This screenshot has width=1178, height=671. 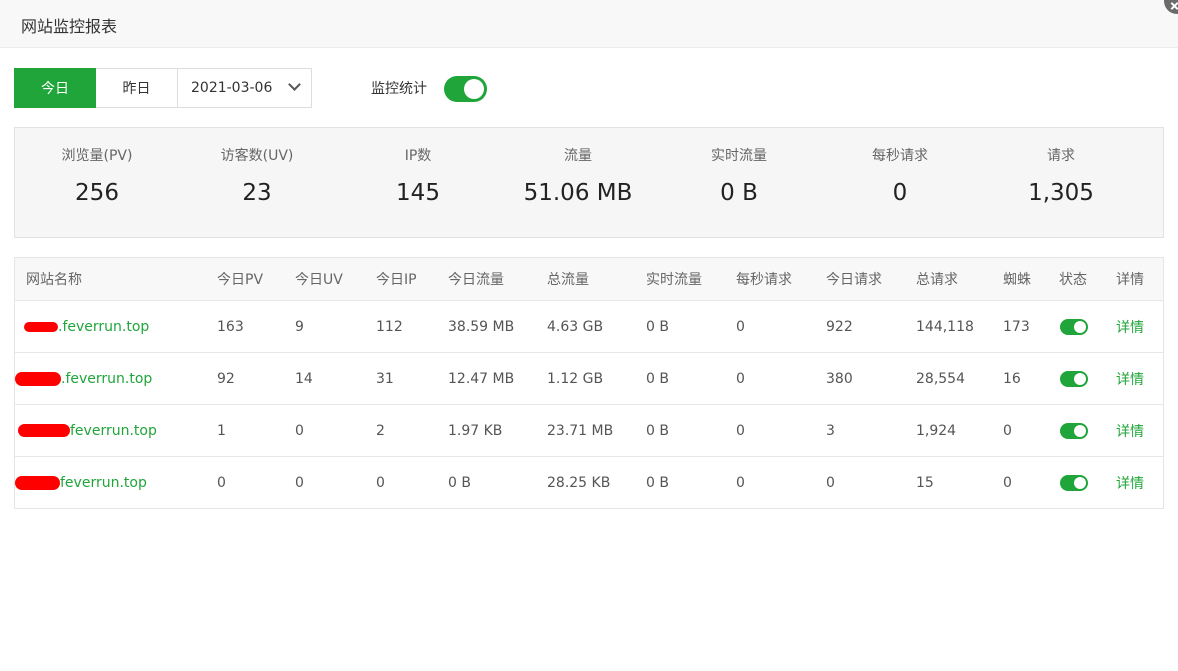 What do you see at coordinates (1073, 280) in the screenshot?
I see `header-status: 状态` at bounding box center [1073, 280].